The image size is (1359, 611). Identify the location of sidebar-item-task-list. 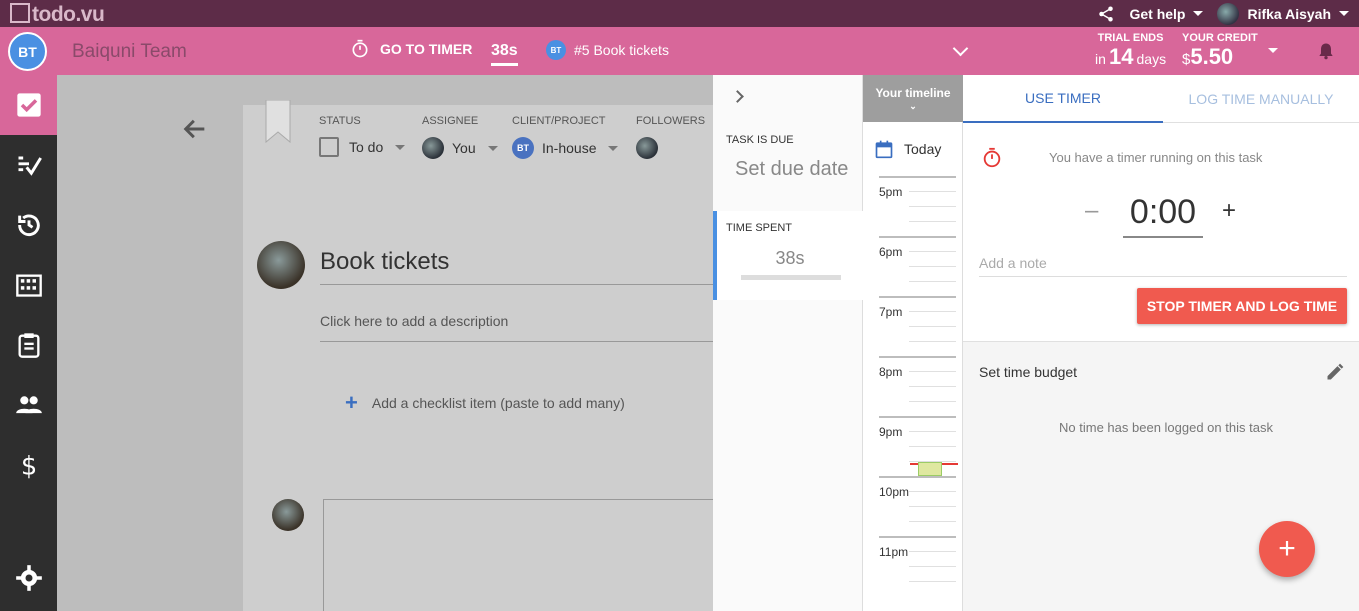
(28, 165).